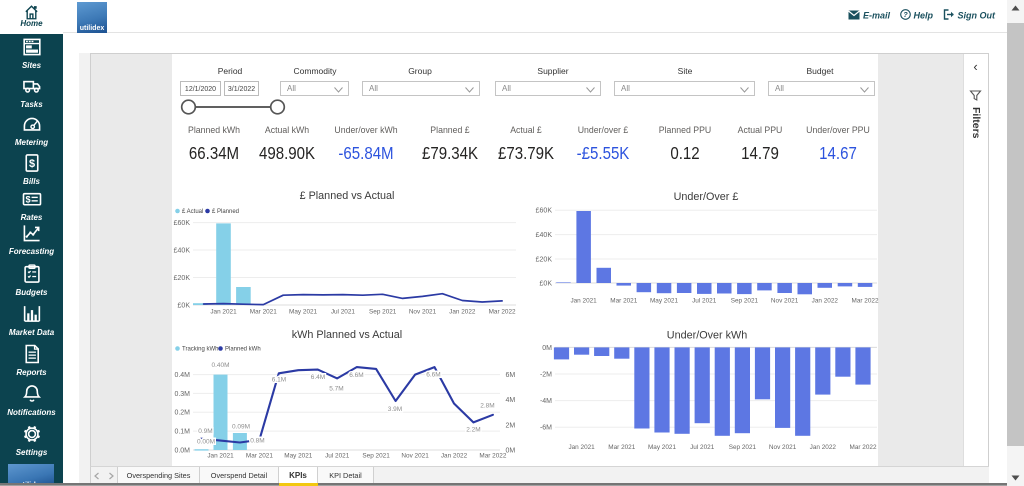 This screenshot has height=486, width=1024. Describe the element at coordinates (206, 442) in the screenshot. I see `svg-text: 0.00M` at that location.